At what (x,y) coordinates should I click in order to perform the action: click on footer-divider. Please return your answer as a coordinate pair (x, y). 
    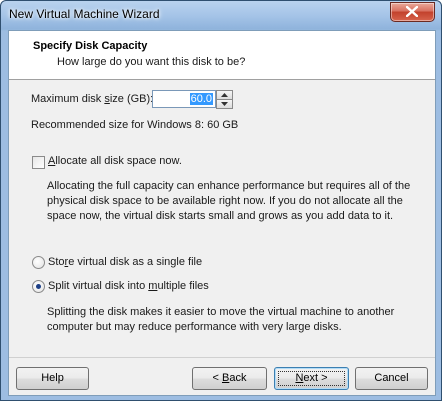
    Looking at the image, I should click on (222, 357).